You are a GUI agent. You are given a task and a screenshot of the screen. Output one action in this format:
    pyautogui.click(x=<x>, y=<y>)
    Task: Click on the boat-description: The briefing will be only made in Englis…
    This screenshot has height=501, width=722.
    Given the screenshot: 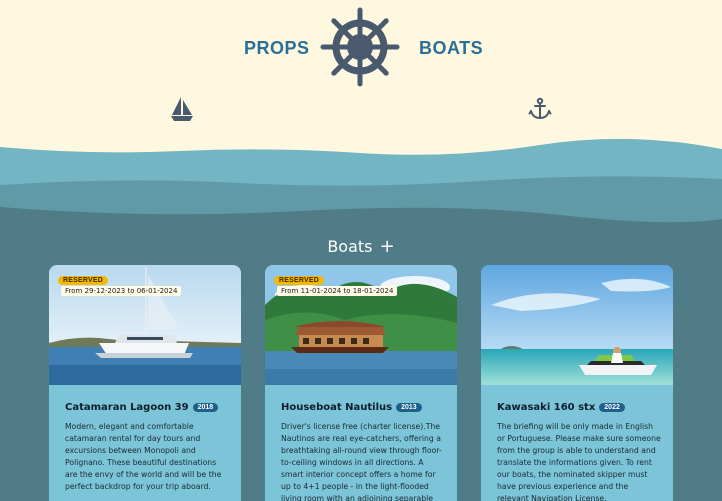 What is the action you would take?
    pyautogui.click(x=579, y=461)
    